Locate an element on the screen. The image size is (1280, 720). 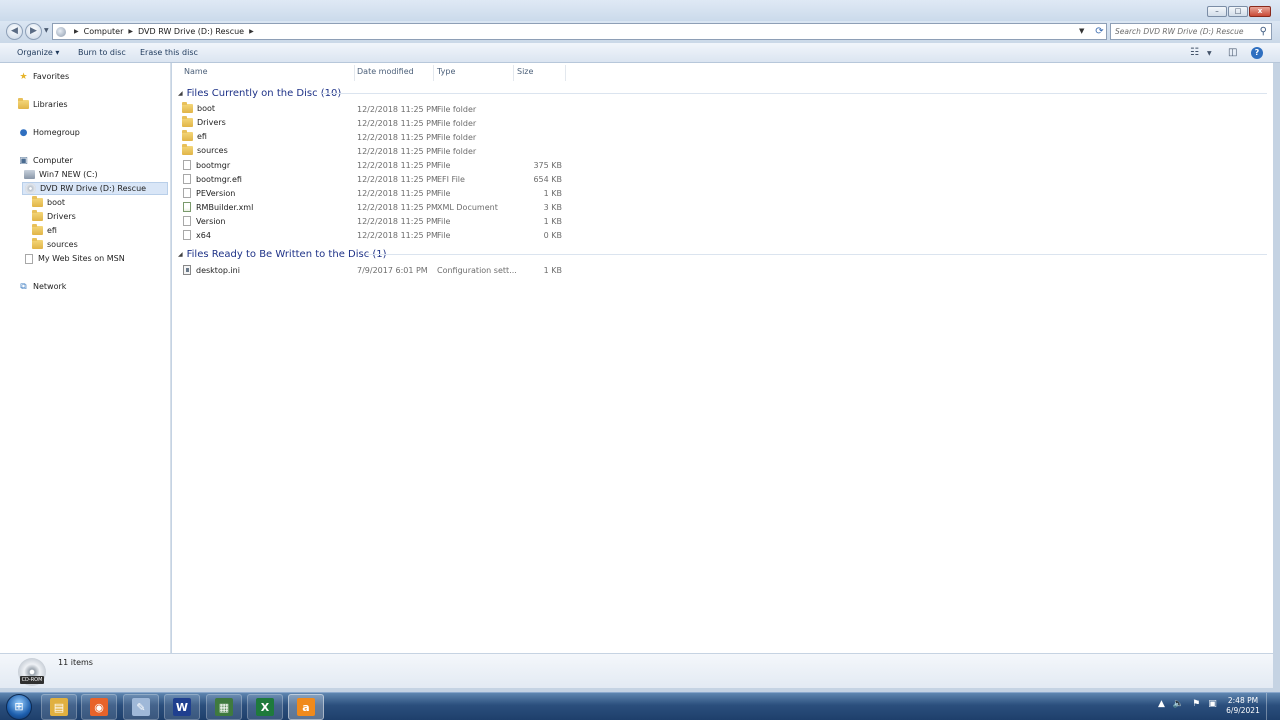
taskbar-firefox-button: ◉ is located at coordinates (99, 707).